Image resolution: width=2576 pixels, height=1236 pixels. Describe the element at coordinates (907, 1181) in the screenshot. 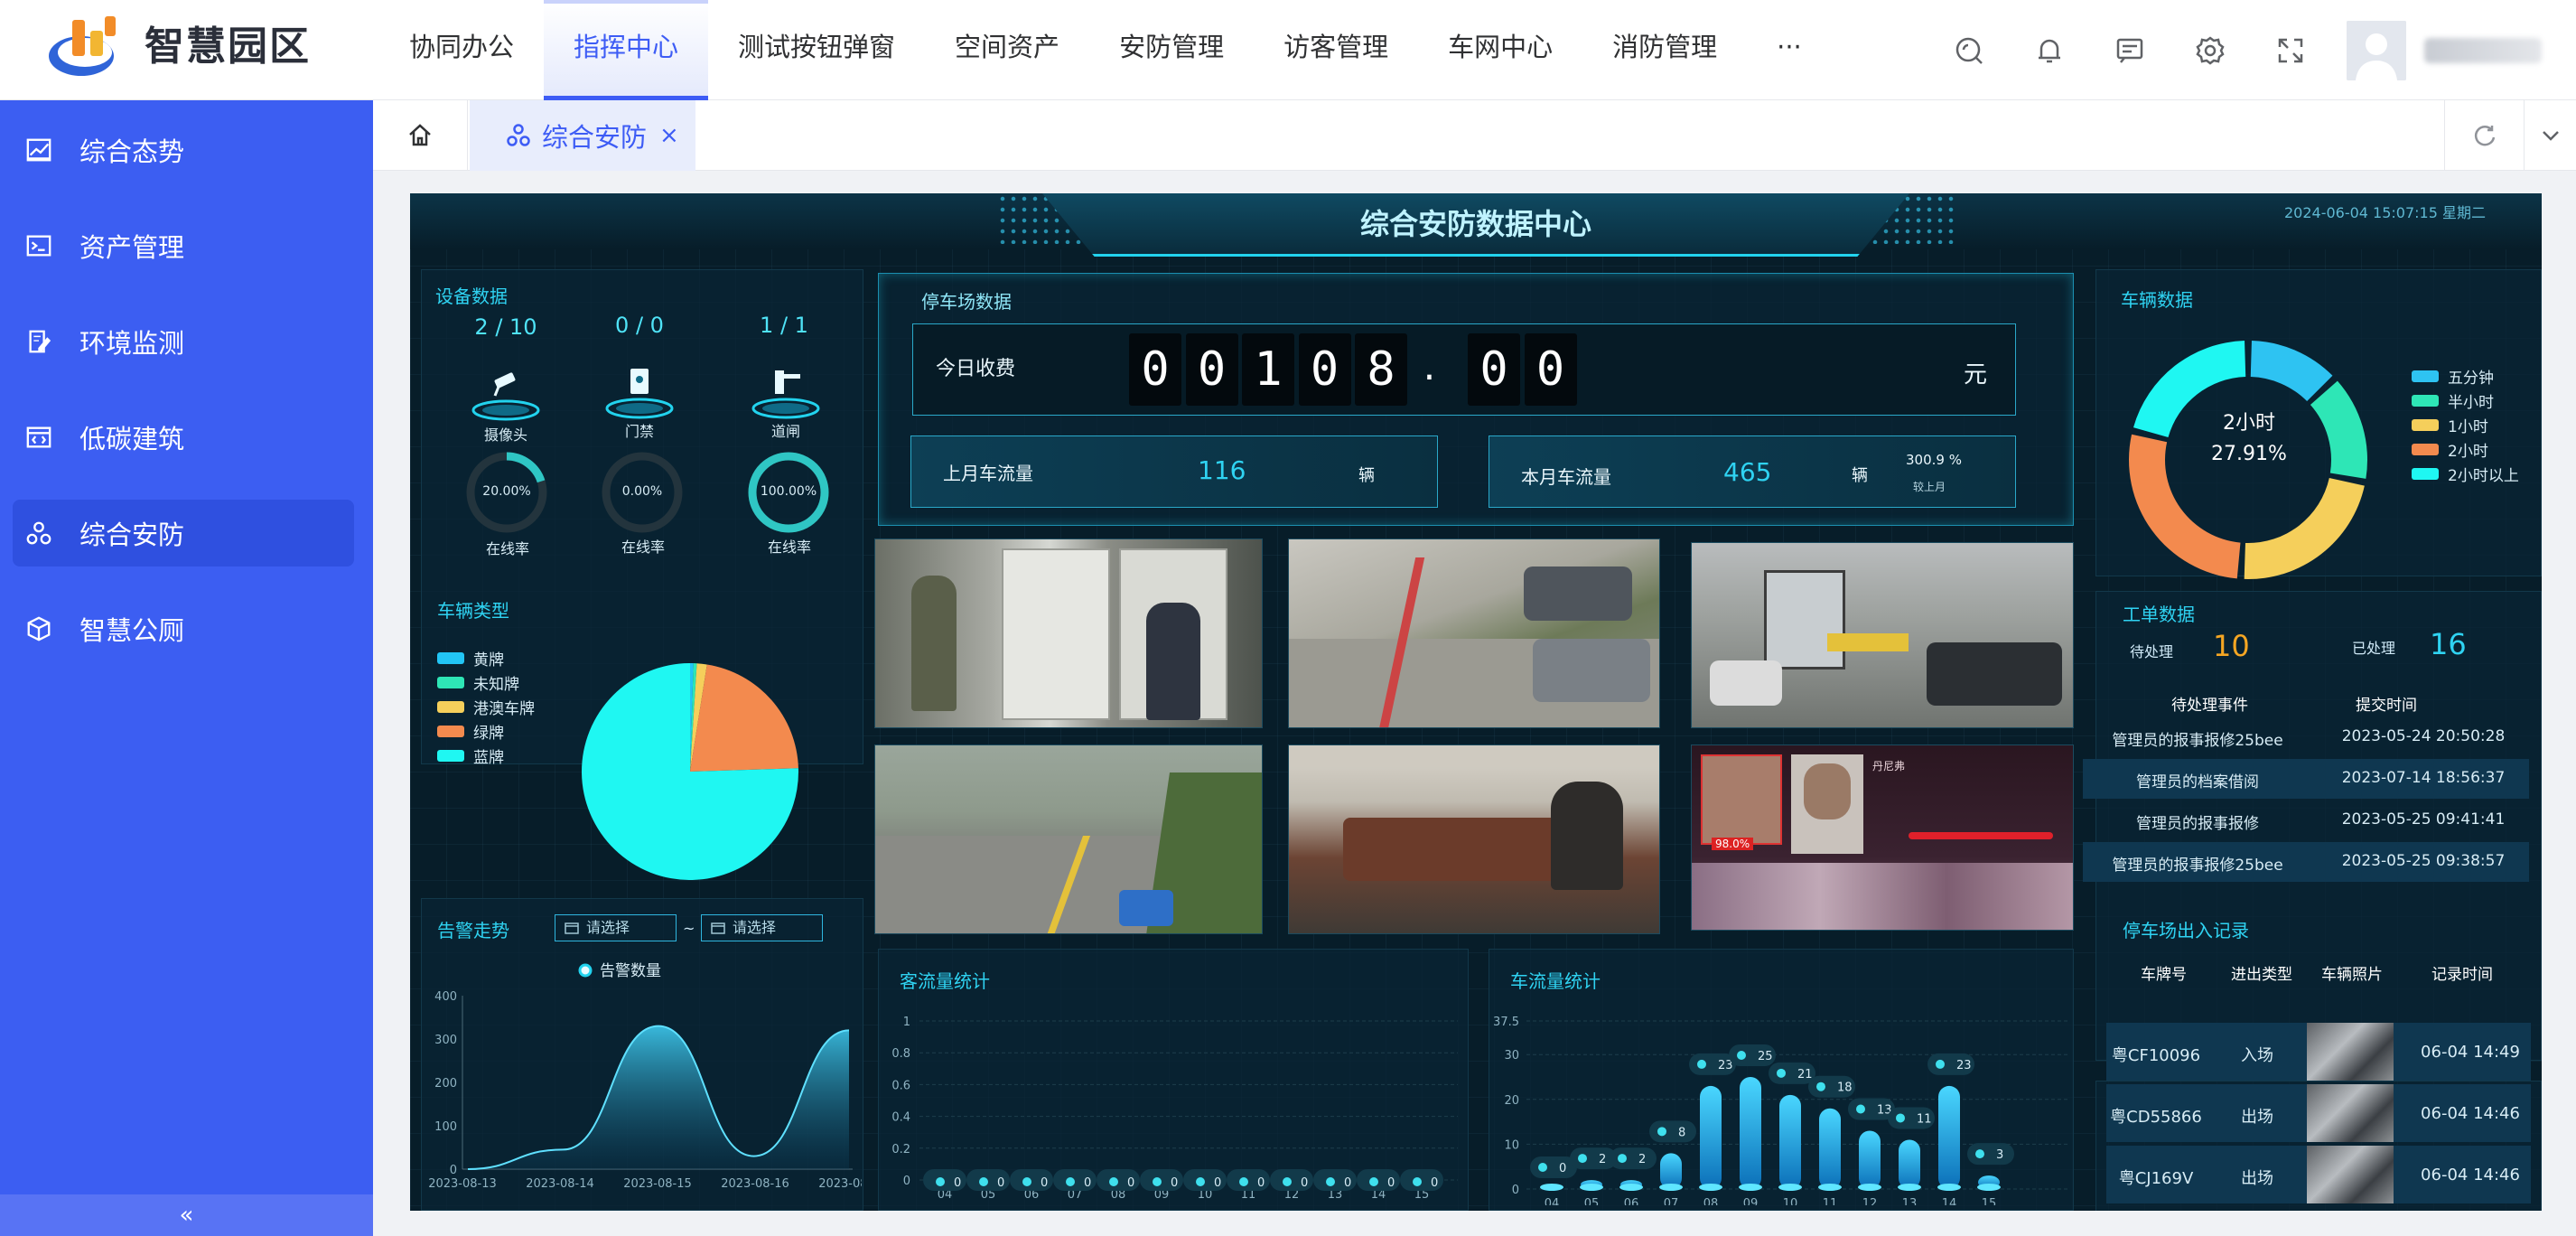

I see `y-tick-label: 0` at that location.